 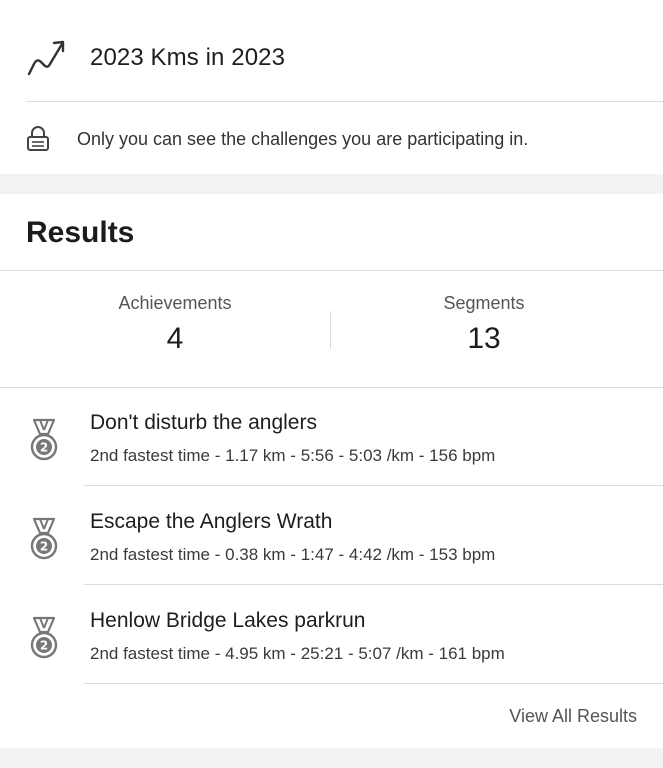 What do you see at coordinates (573, 716) in the screenshot?
I see `view-all-results-link: View All Results` at bounding box center [573, 716].